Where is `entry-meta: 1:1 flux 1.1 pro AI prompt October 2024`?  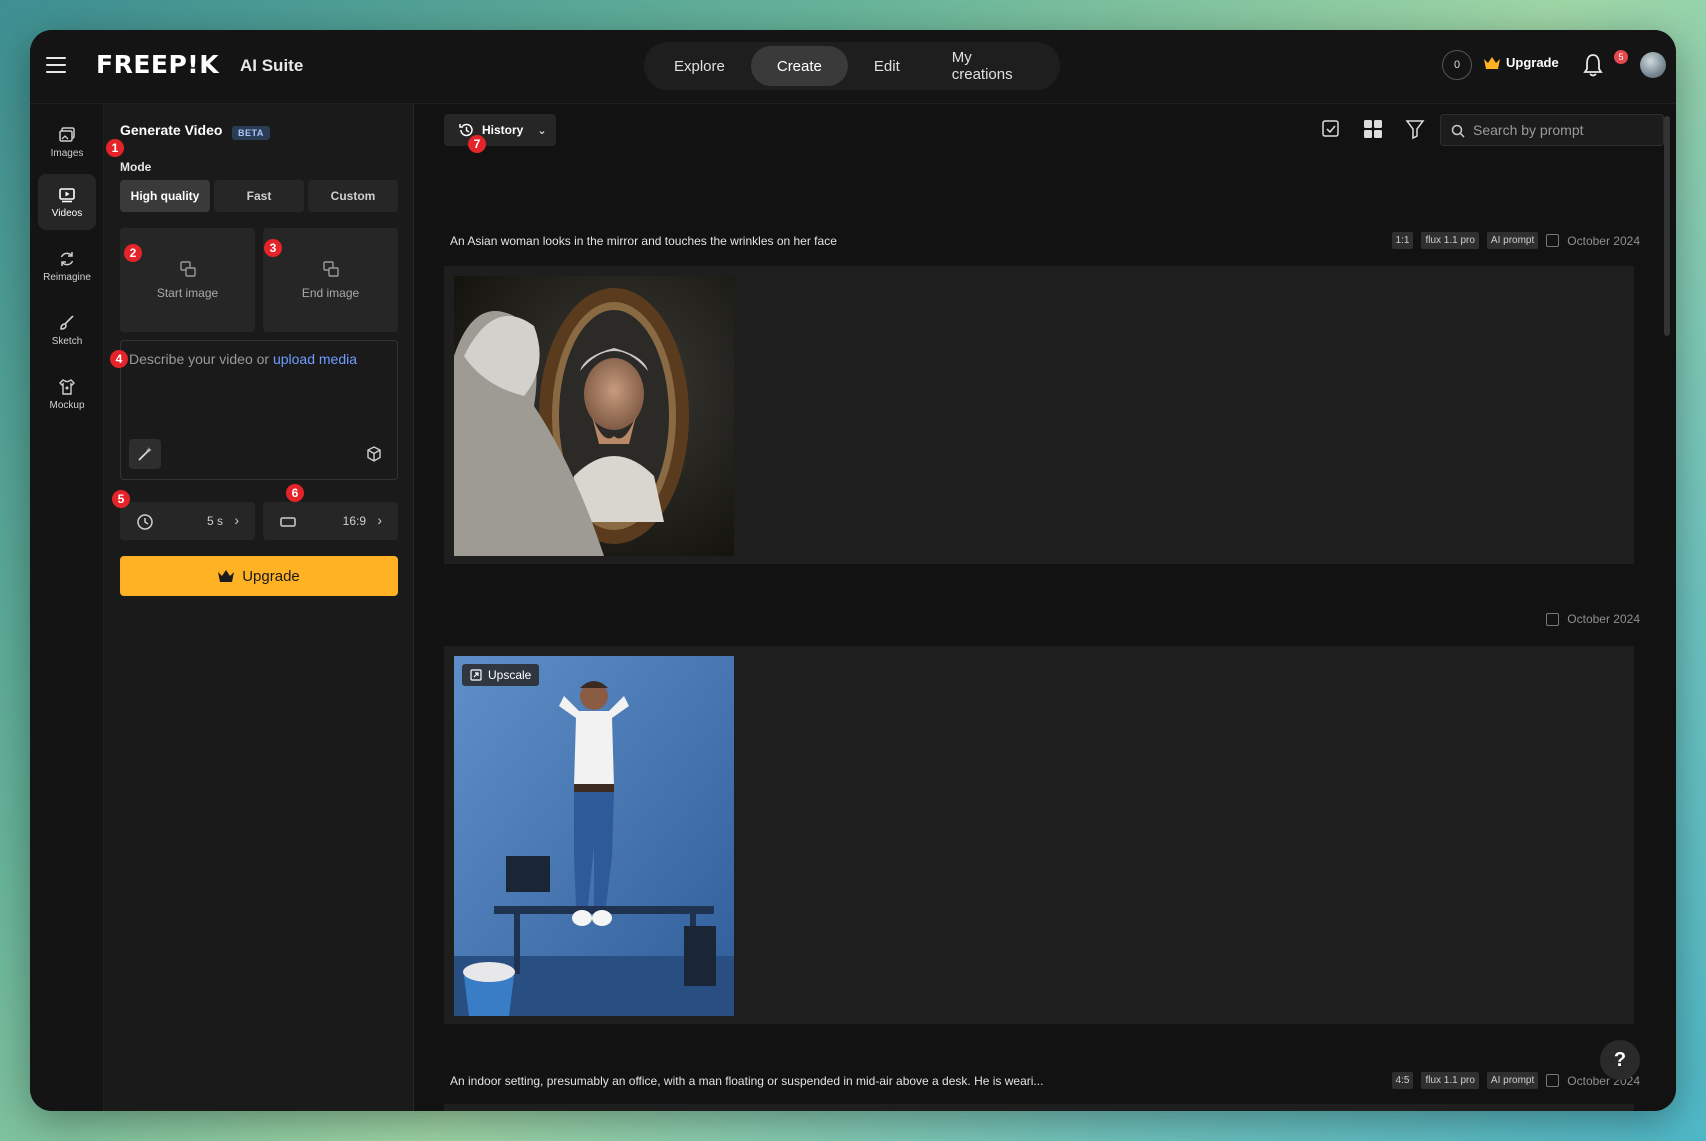
entry-meta: 1:1 flux 1.1 pro AI prompt October 2024 is located at coordinates (1515, 240).